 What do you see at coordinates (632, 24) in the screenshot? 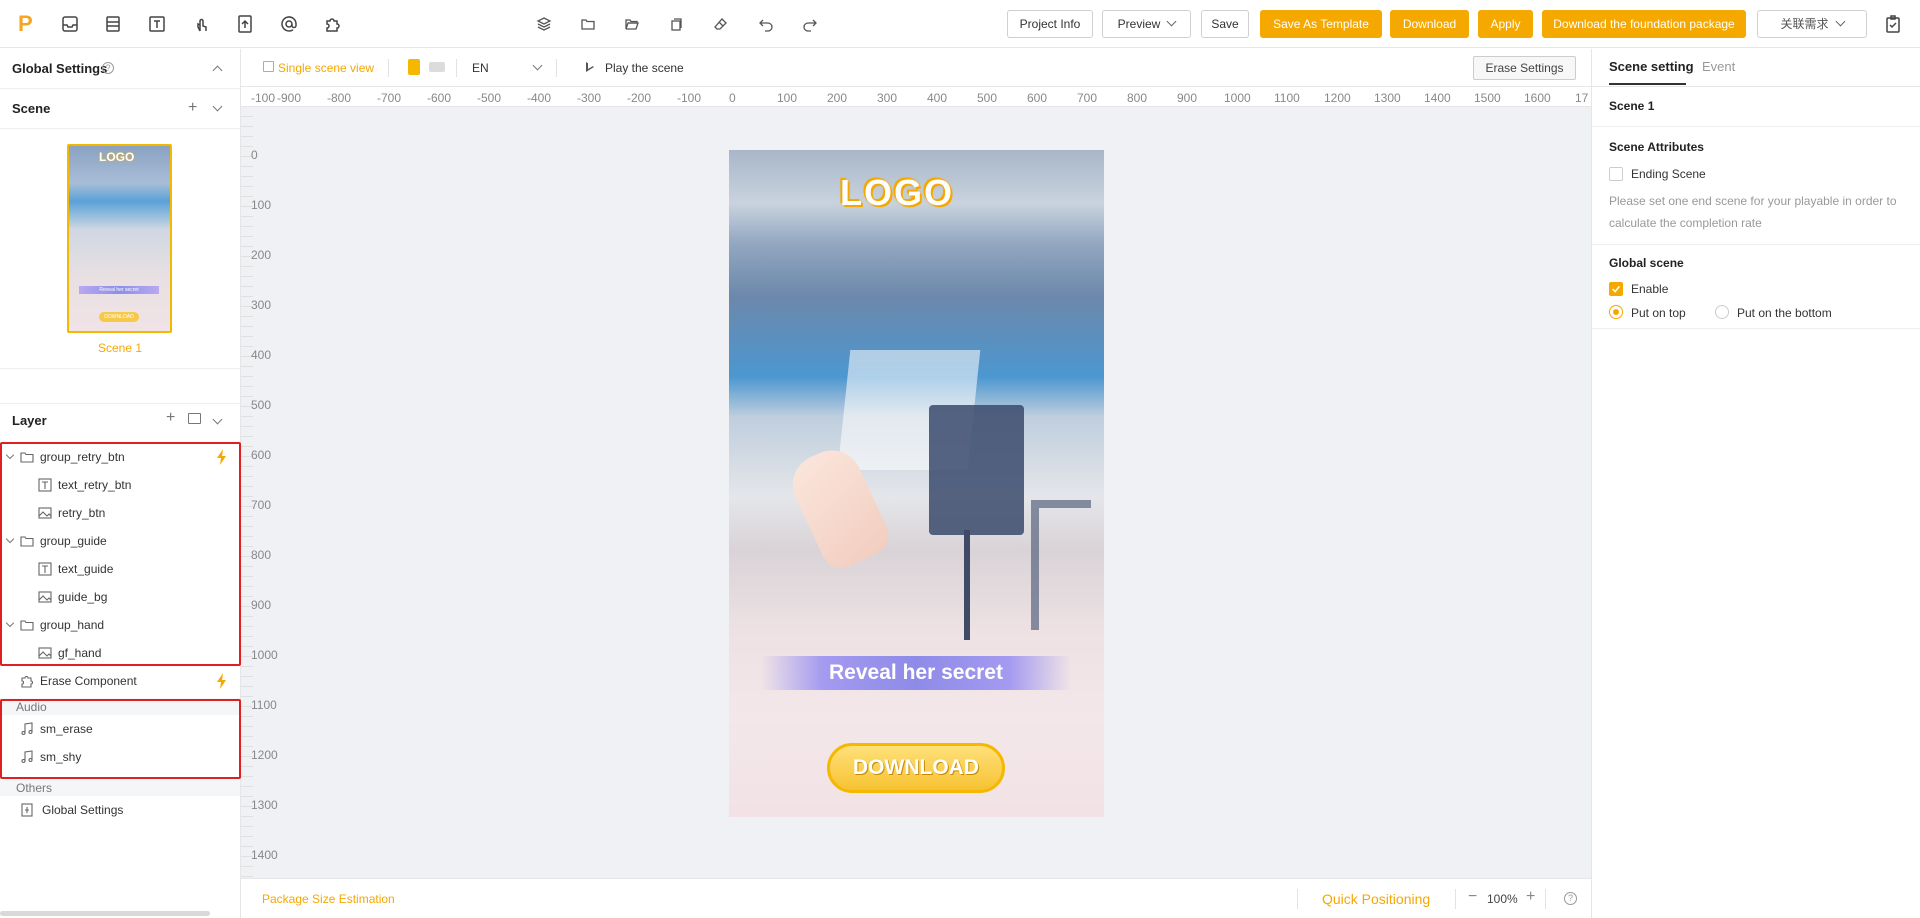
I see `folder-open-icon` at bounding box center [632, 24].